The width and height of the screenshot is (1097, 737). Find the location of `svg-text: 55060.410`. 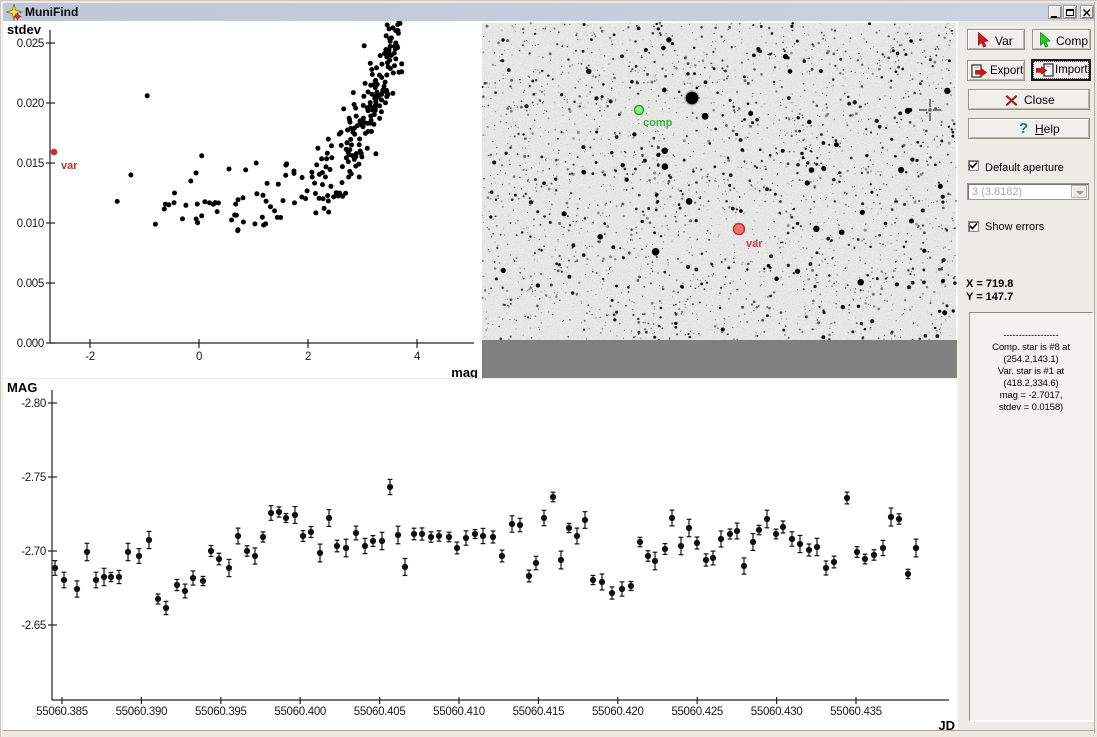

svg-text: 55060.410 is located at coordinates (459, 712).